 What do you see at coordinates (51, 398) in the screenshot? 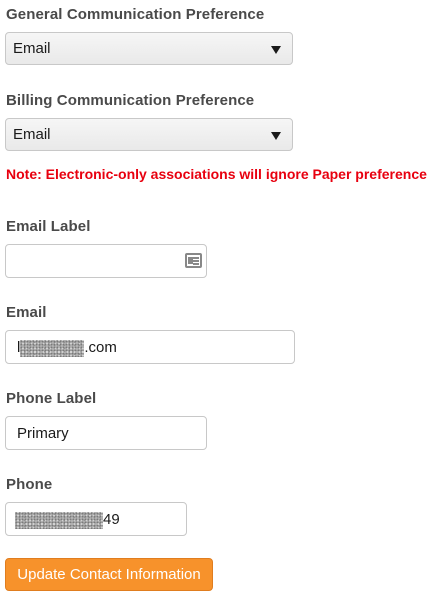
I see `phone-label-label: Phone Label` at bounding box center [51, 398].